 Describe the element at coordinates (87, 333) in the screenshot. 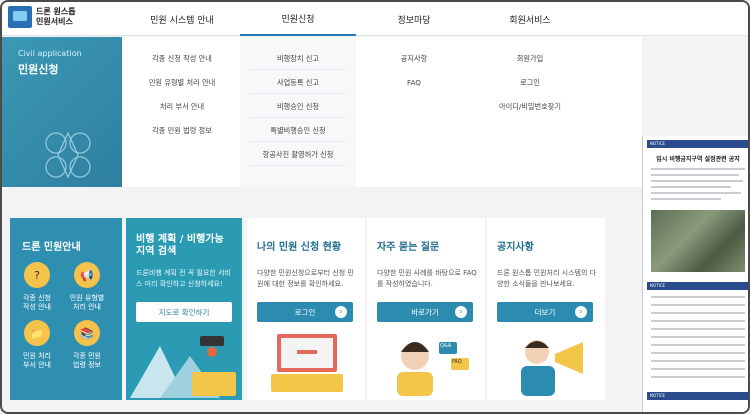

I see `books-icon: 📚` at that location.